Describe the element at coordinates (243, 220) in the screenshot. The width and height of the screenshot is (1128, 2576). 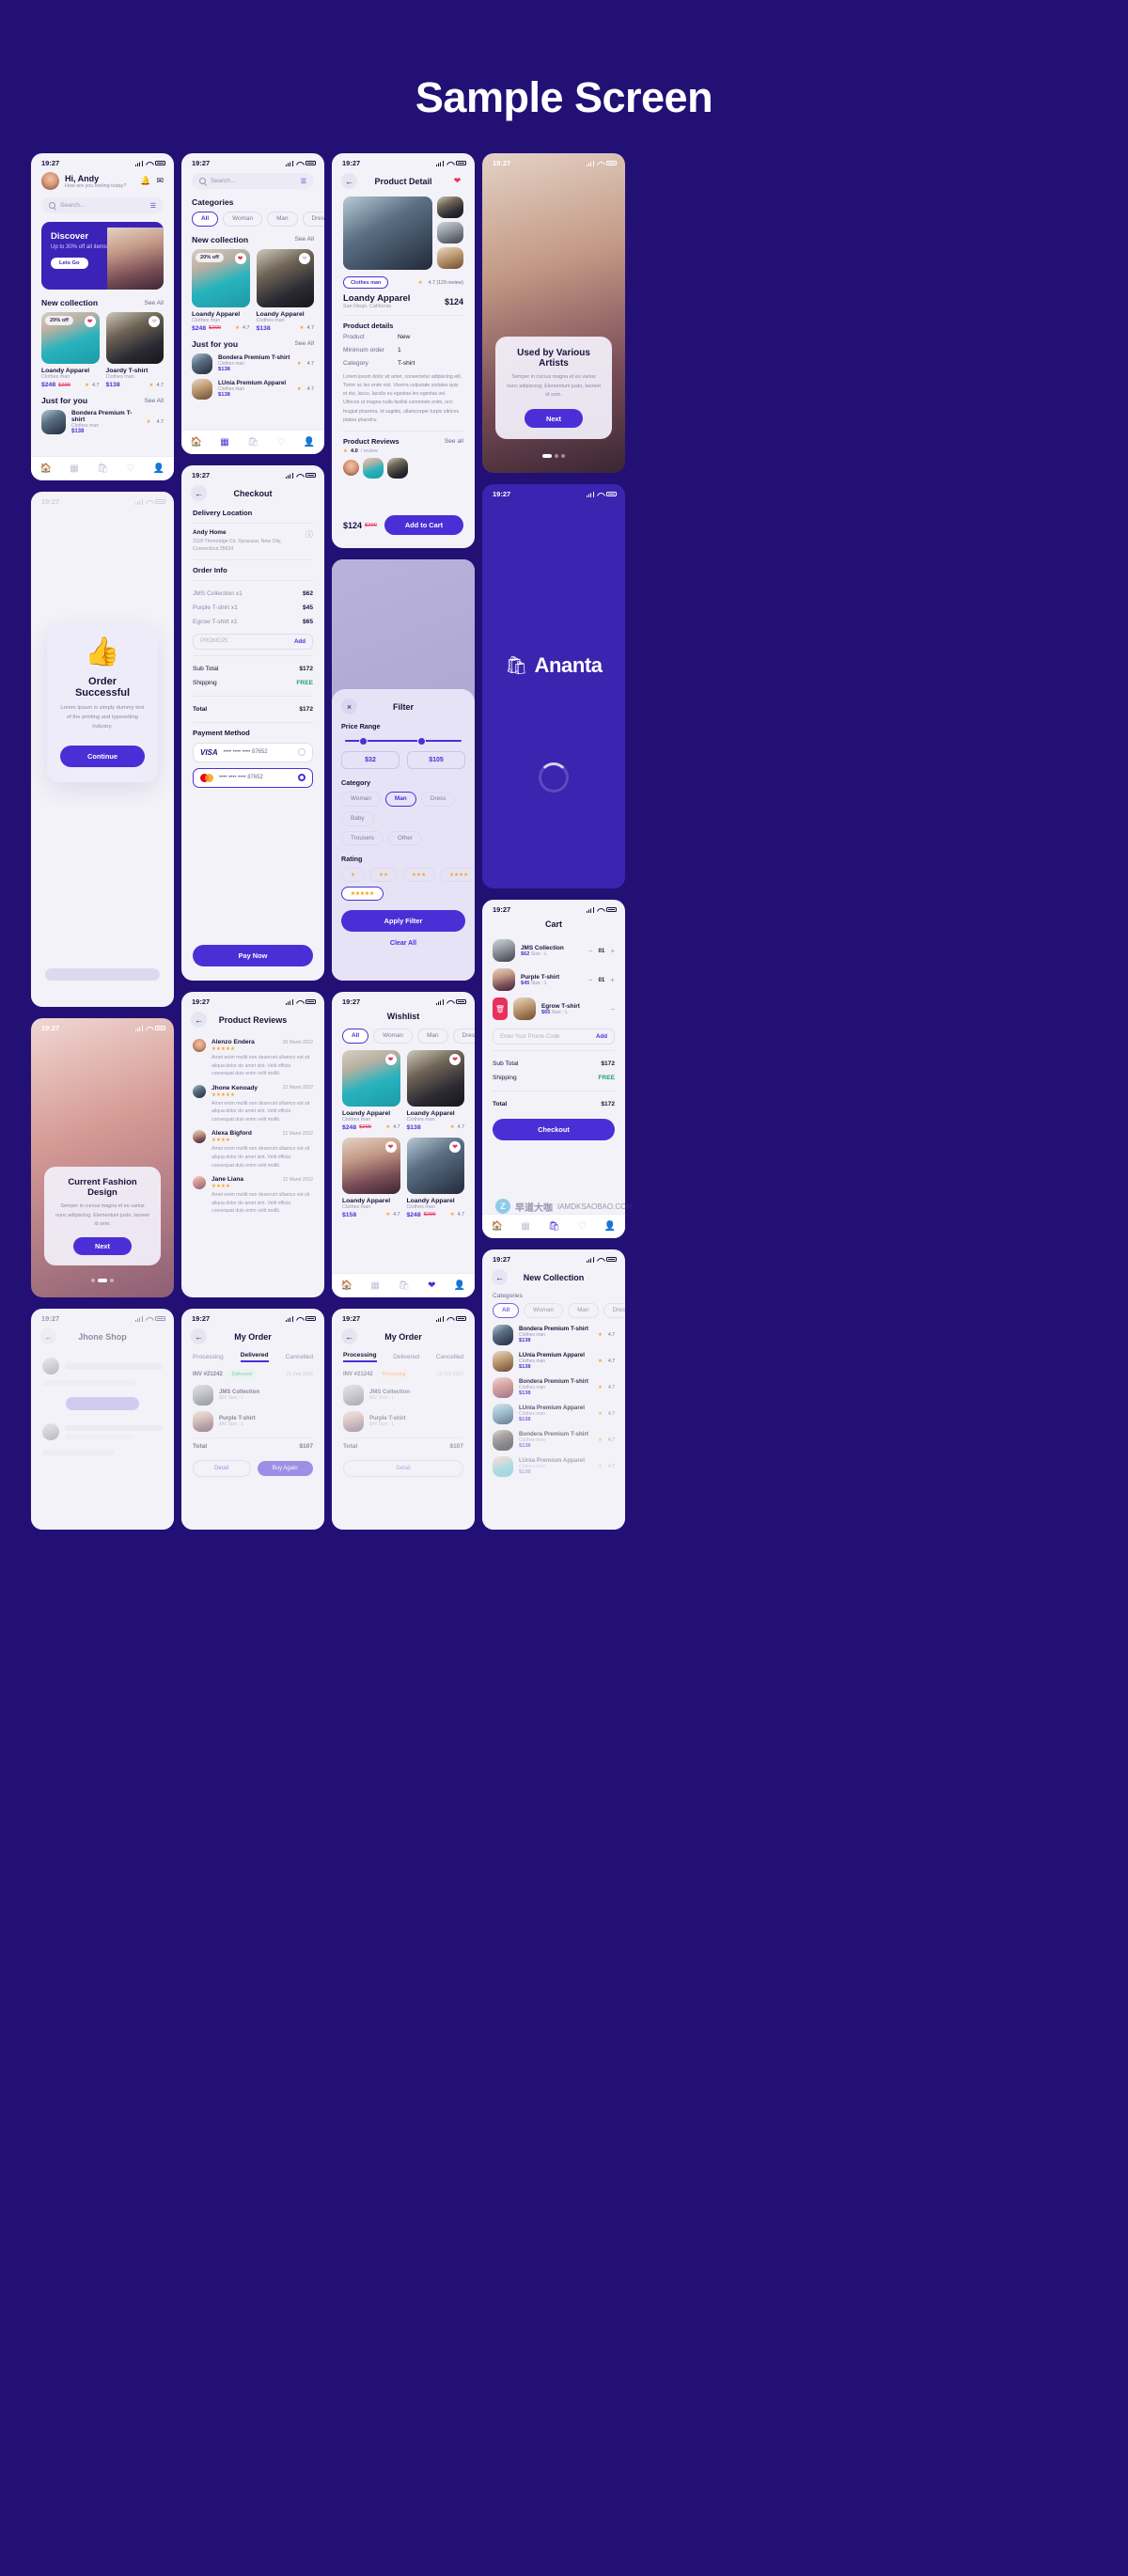
I see `category-chip-woman: Woman` at that location.